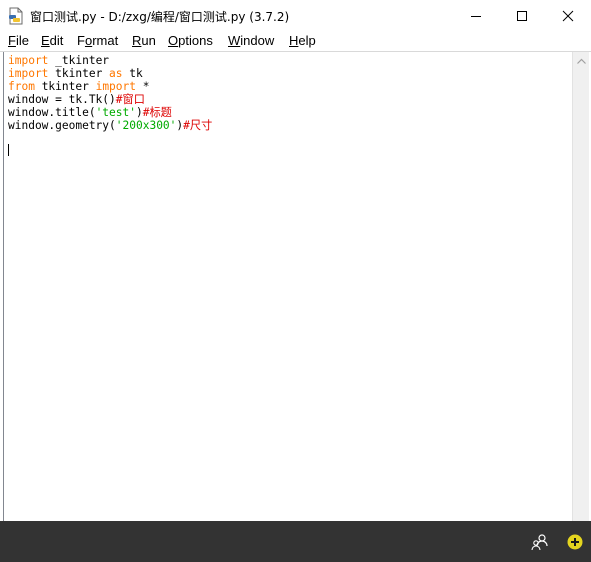 The image size is (591, 562). Describe the element at coordinates (16, 16) in the screenshot. I see `python-file-icon` at that location.